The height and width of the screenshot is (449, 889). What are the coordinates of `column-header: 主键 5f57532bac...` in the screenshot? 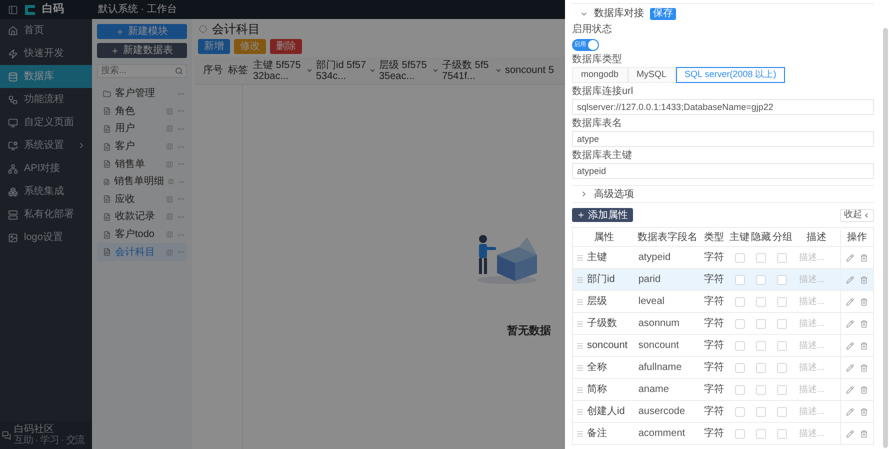 It's located at (283, 71).